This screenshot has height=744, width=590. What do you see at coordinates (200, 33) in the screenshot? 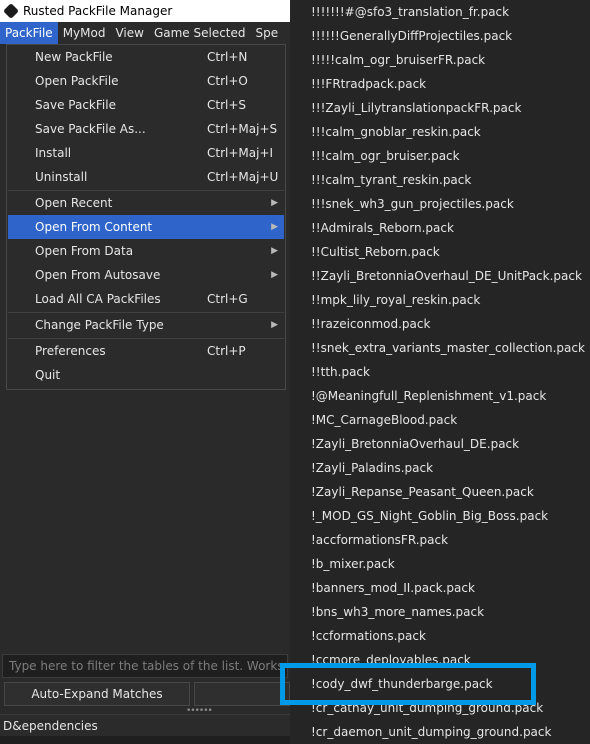
I see `menu-game-selected: Game Selected` at bounding box center [200, 33].